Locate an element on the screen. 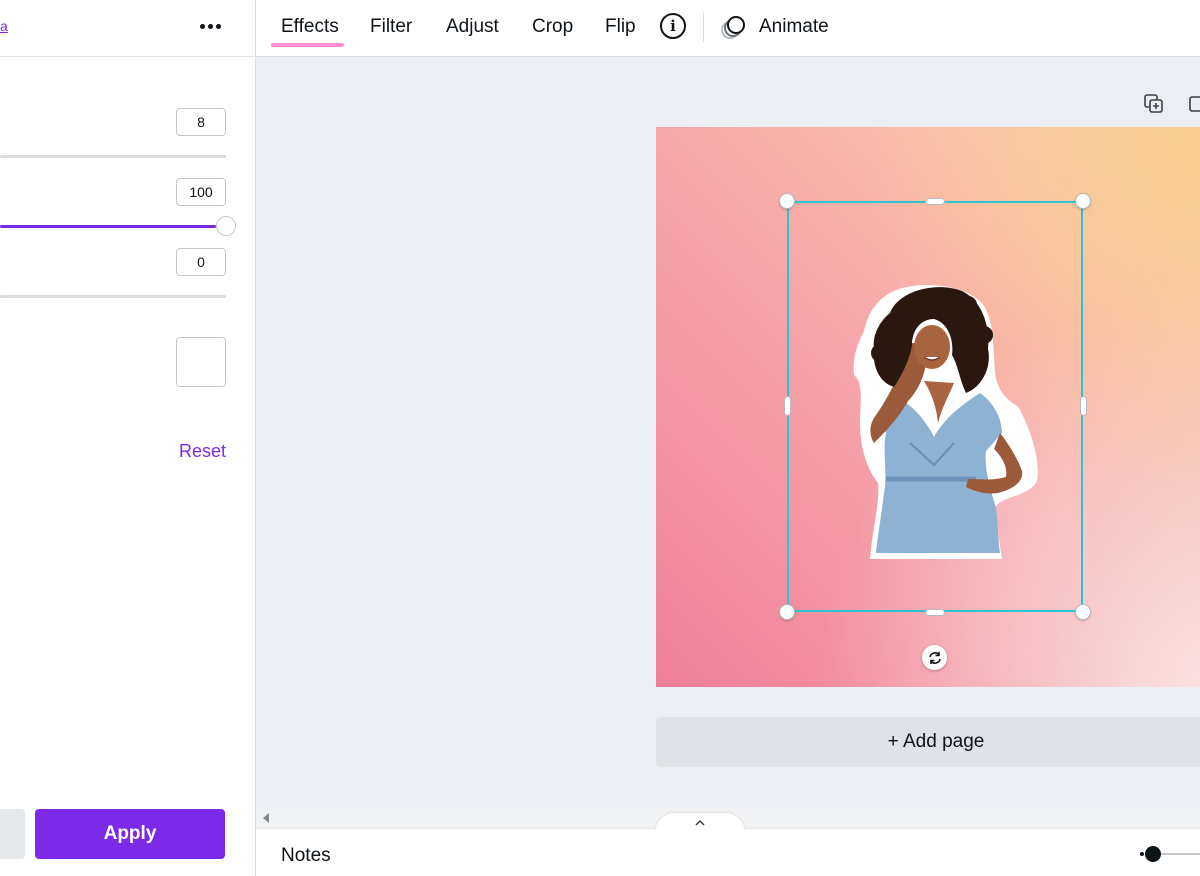  tab-filter: Filter is located at coordinates (391, 27).